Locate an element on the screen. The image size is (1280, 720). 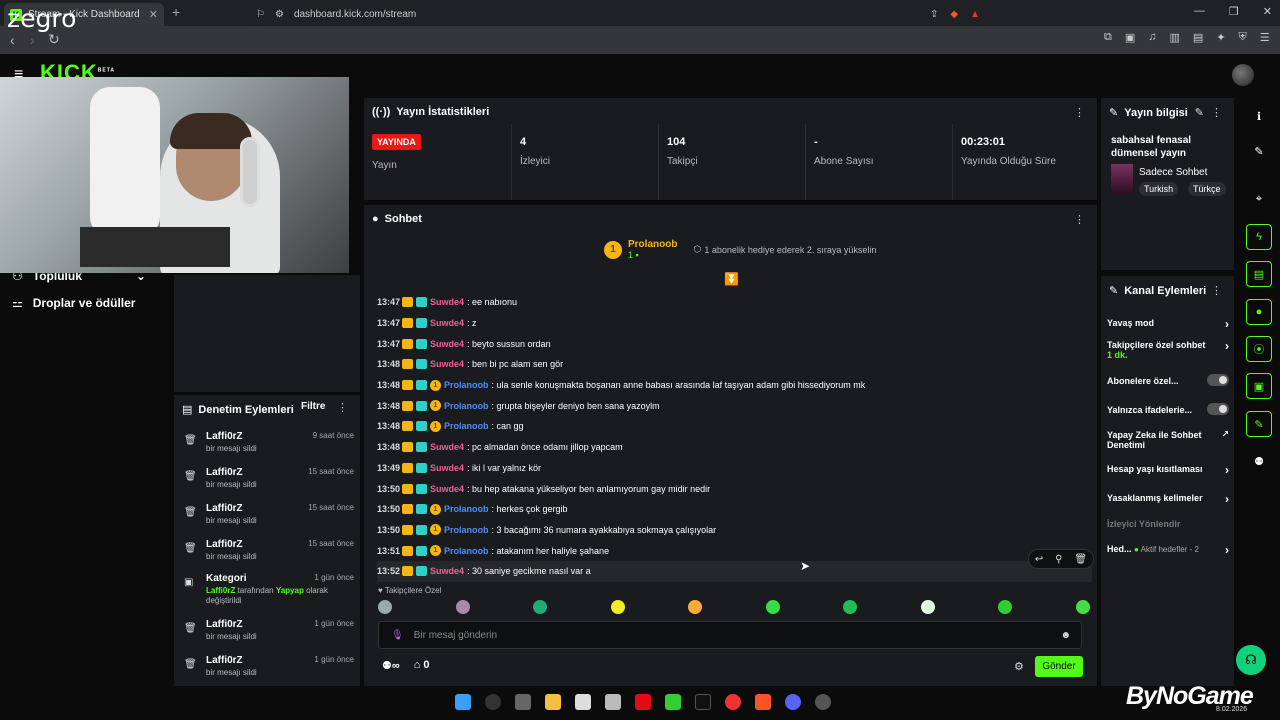
channel-action: Yasaklanmış kelimeler › is located at coordinates (1168, 499).